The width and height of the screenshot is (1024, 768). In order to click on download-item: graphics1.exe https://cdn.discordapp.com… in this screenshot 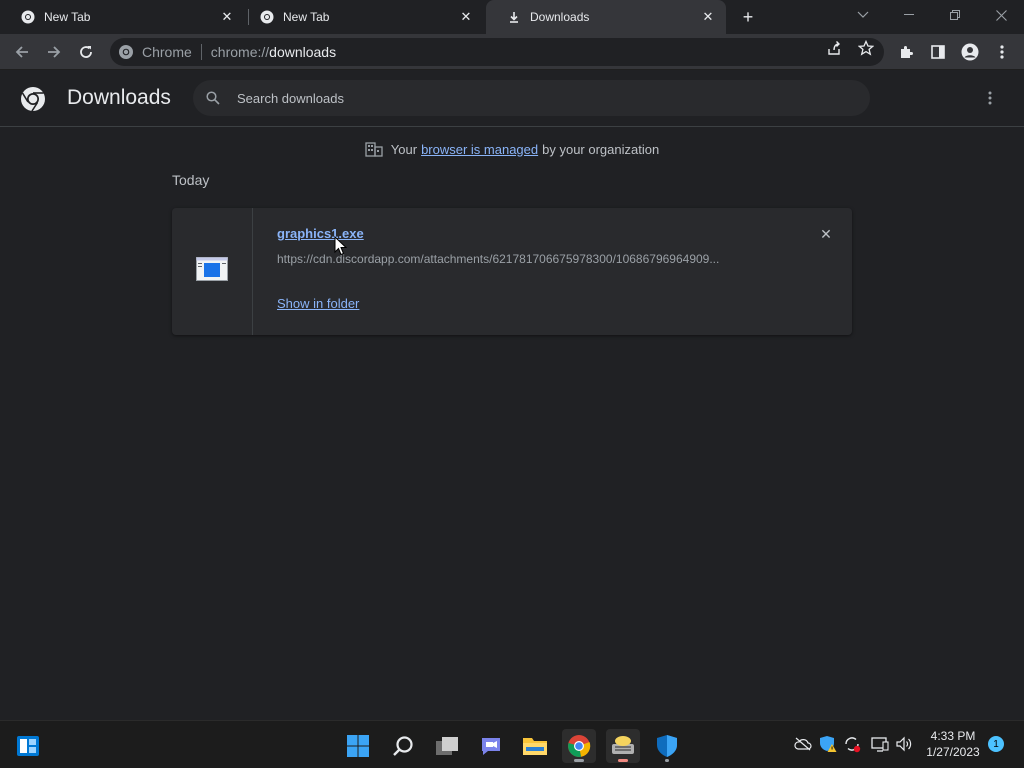, I will do `click(512, 271)`.